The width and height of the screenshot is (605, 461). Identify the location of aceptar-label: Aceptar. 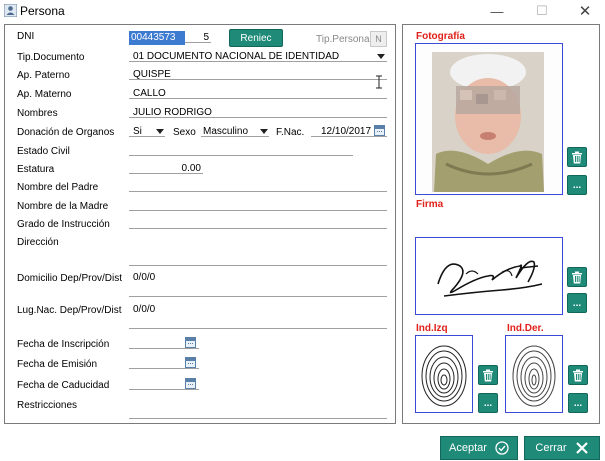
(468, 448).